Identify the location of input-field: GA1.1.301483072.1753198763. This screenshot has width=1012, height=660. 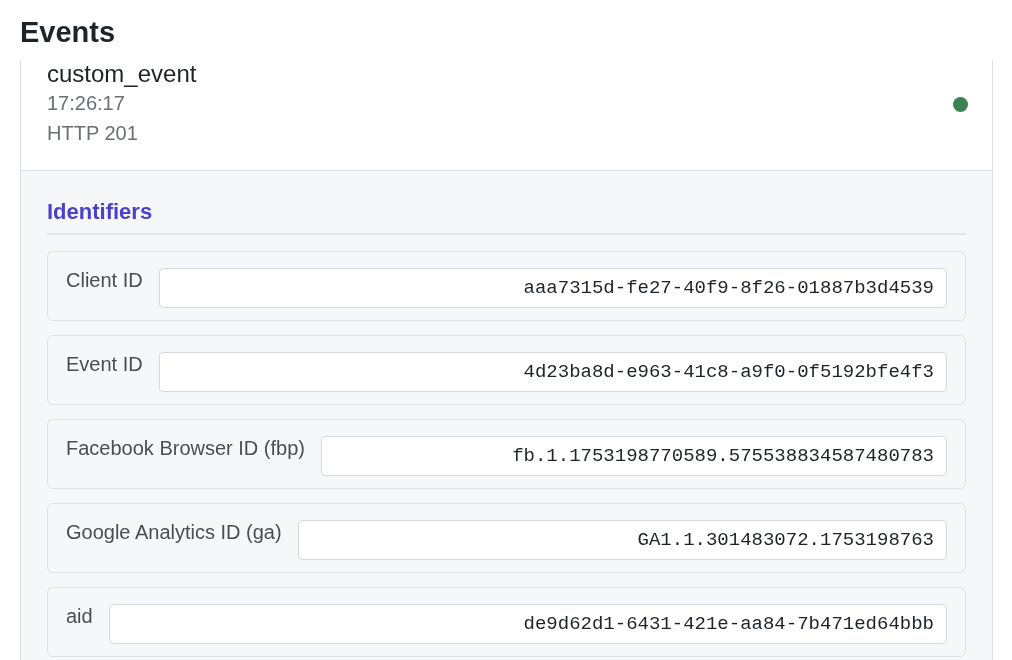
(622, 540).